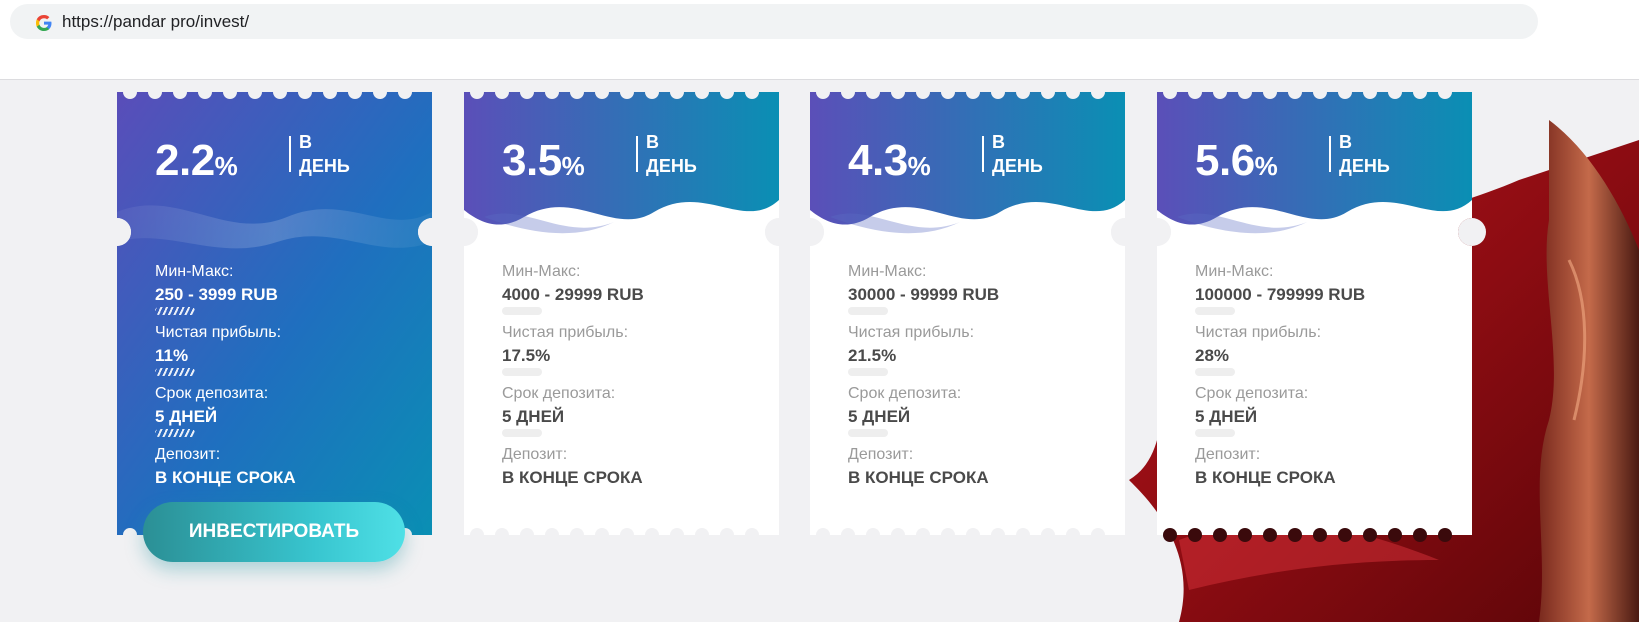 The height and width of the screenshot is (622, 1639). I want to click on minmax-row: Мин-Макс: 250 - 3999 RUB, so click(280, 292).